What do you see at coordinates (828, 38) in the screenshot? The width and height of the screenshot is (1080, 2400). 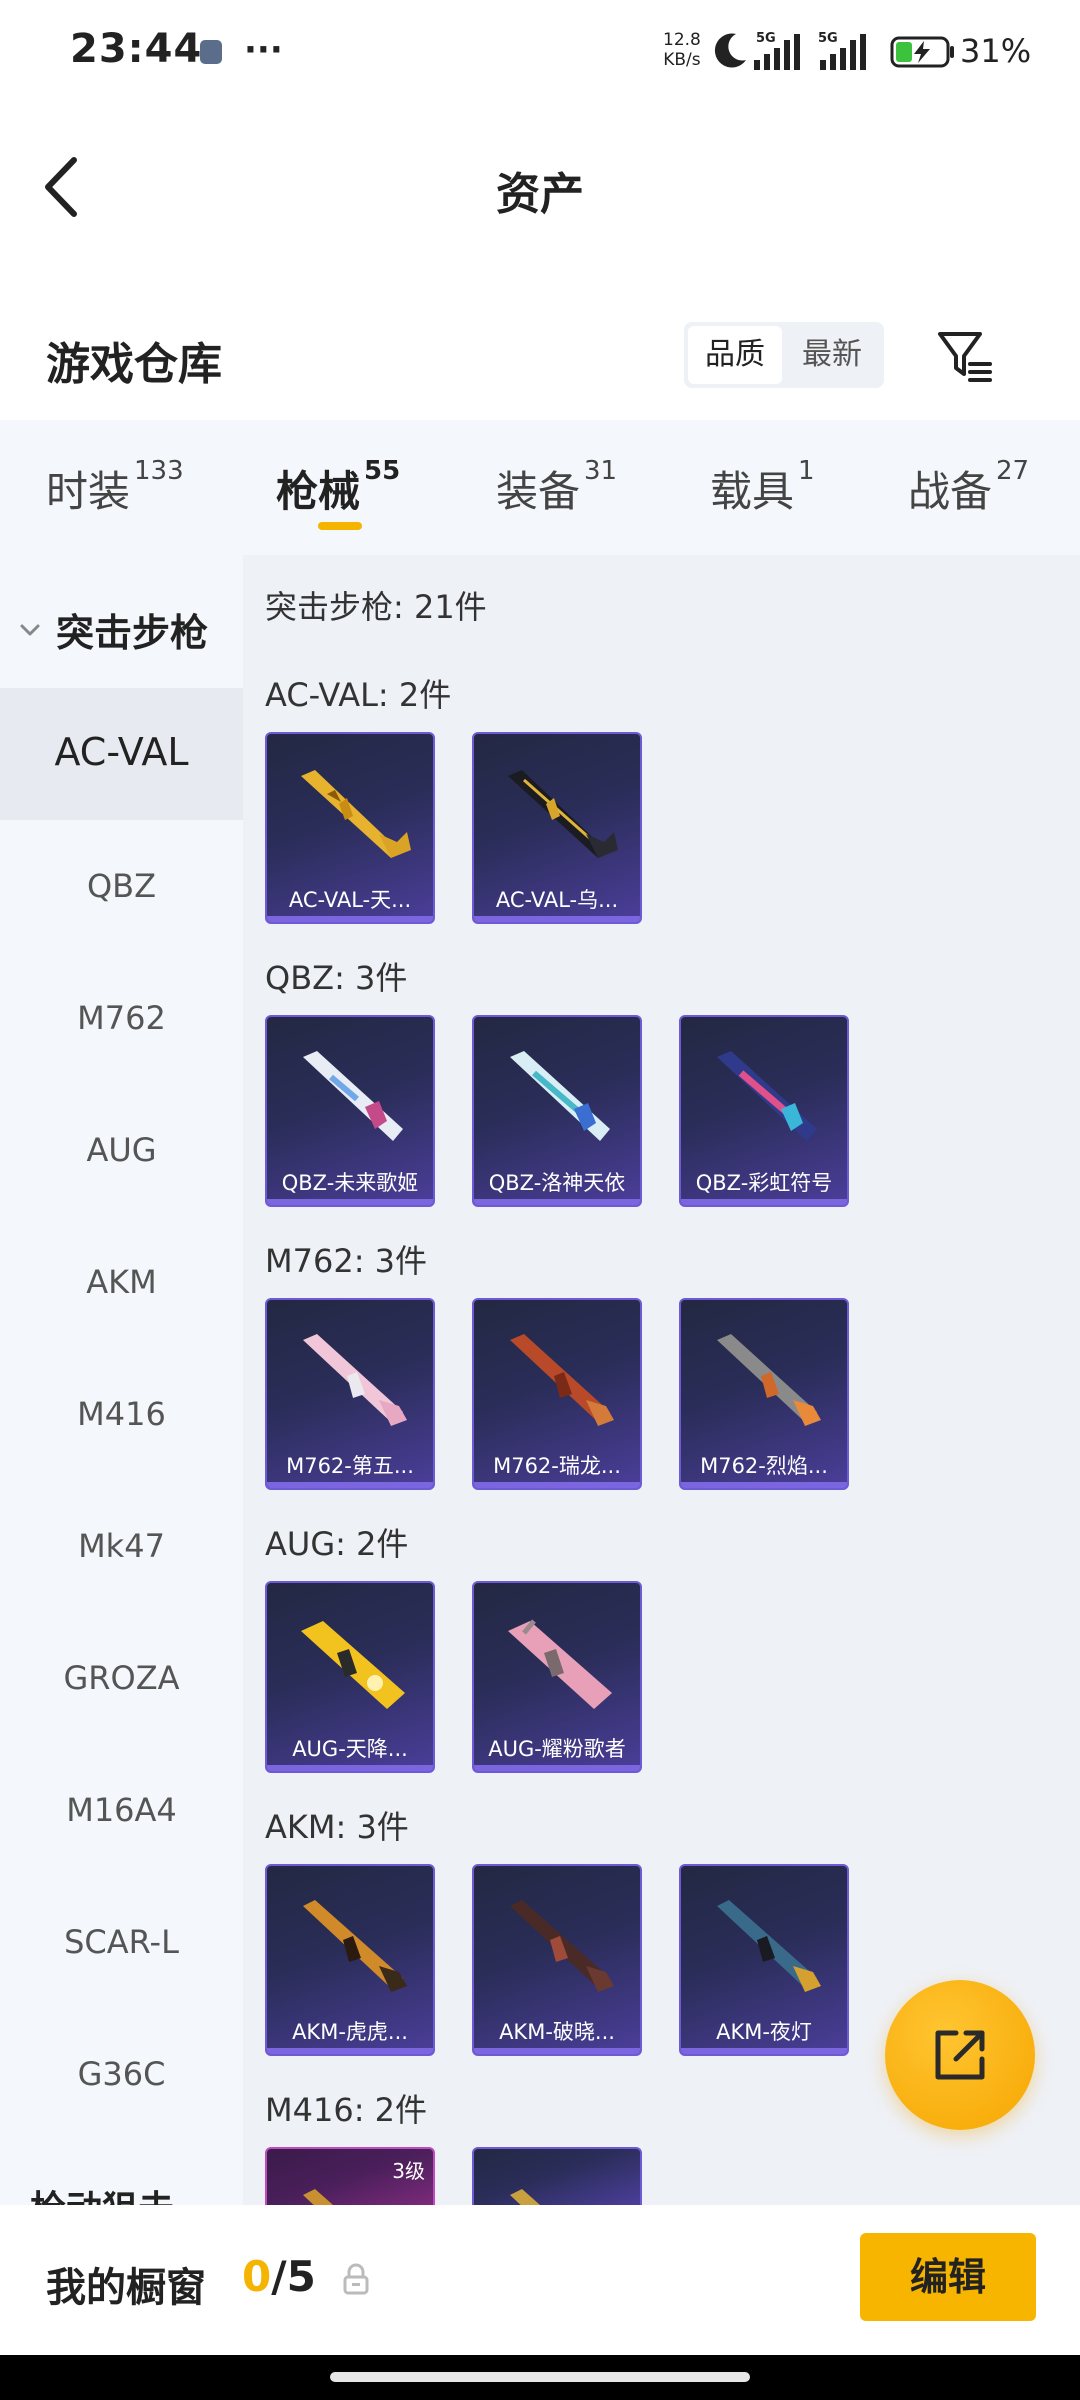 I see `signal-2-label: 5G` at bounding box center [828, 38].